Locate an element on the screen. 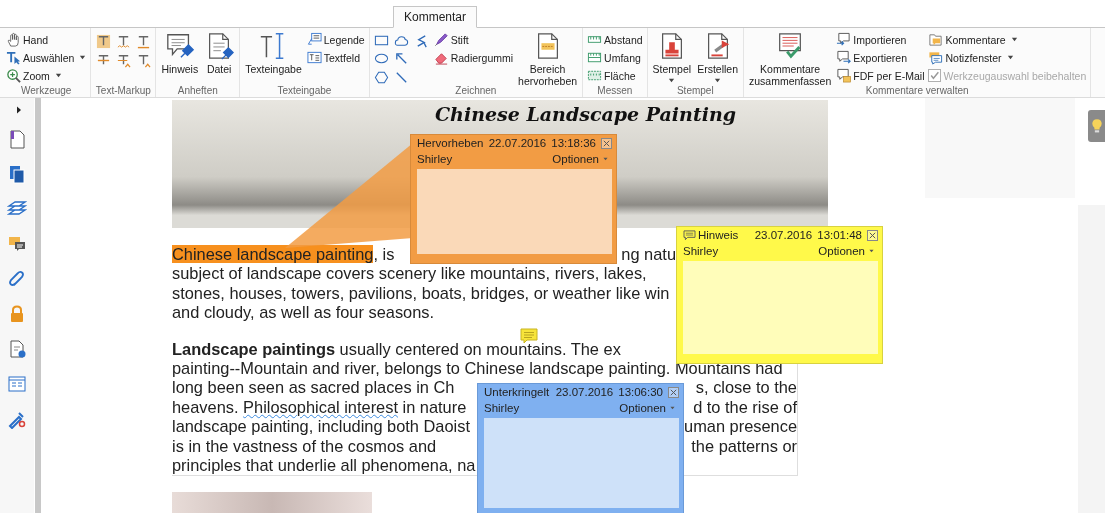 This screenshot has height=513, width=1105. text-line: landscape painting, including both Daoist is located at coordinates (321, 427).